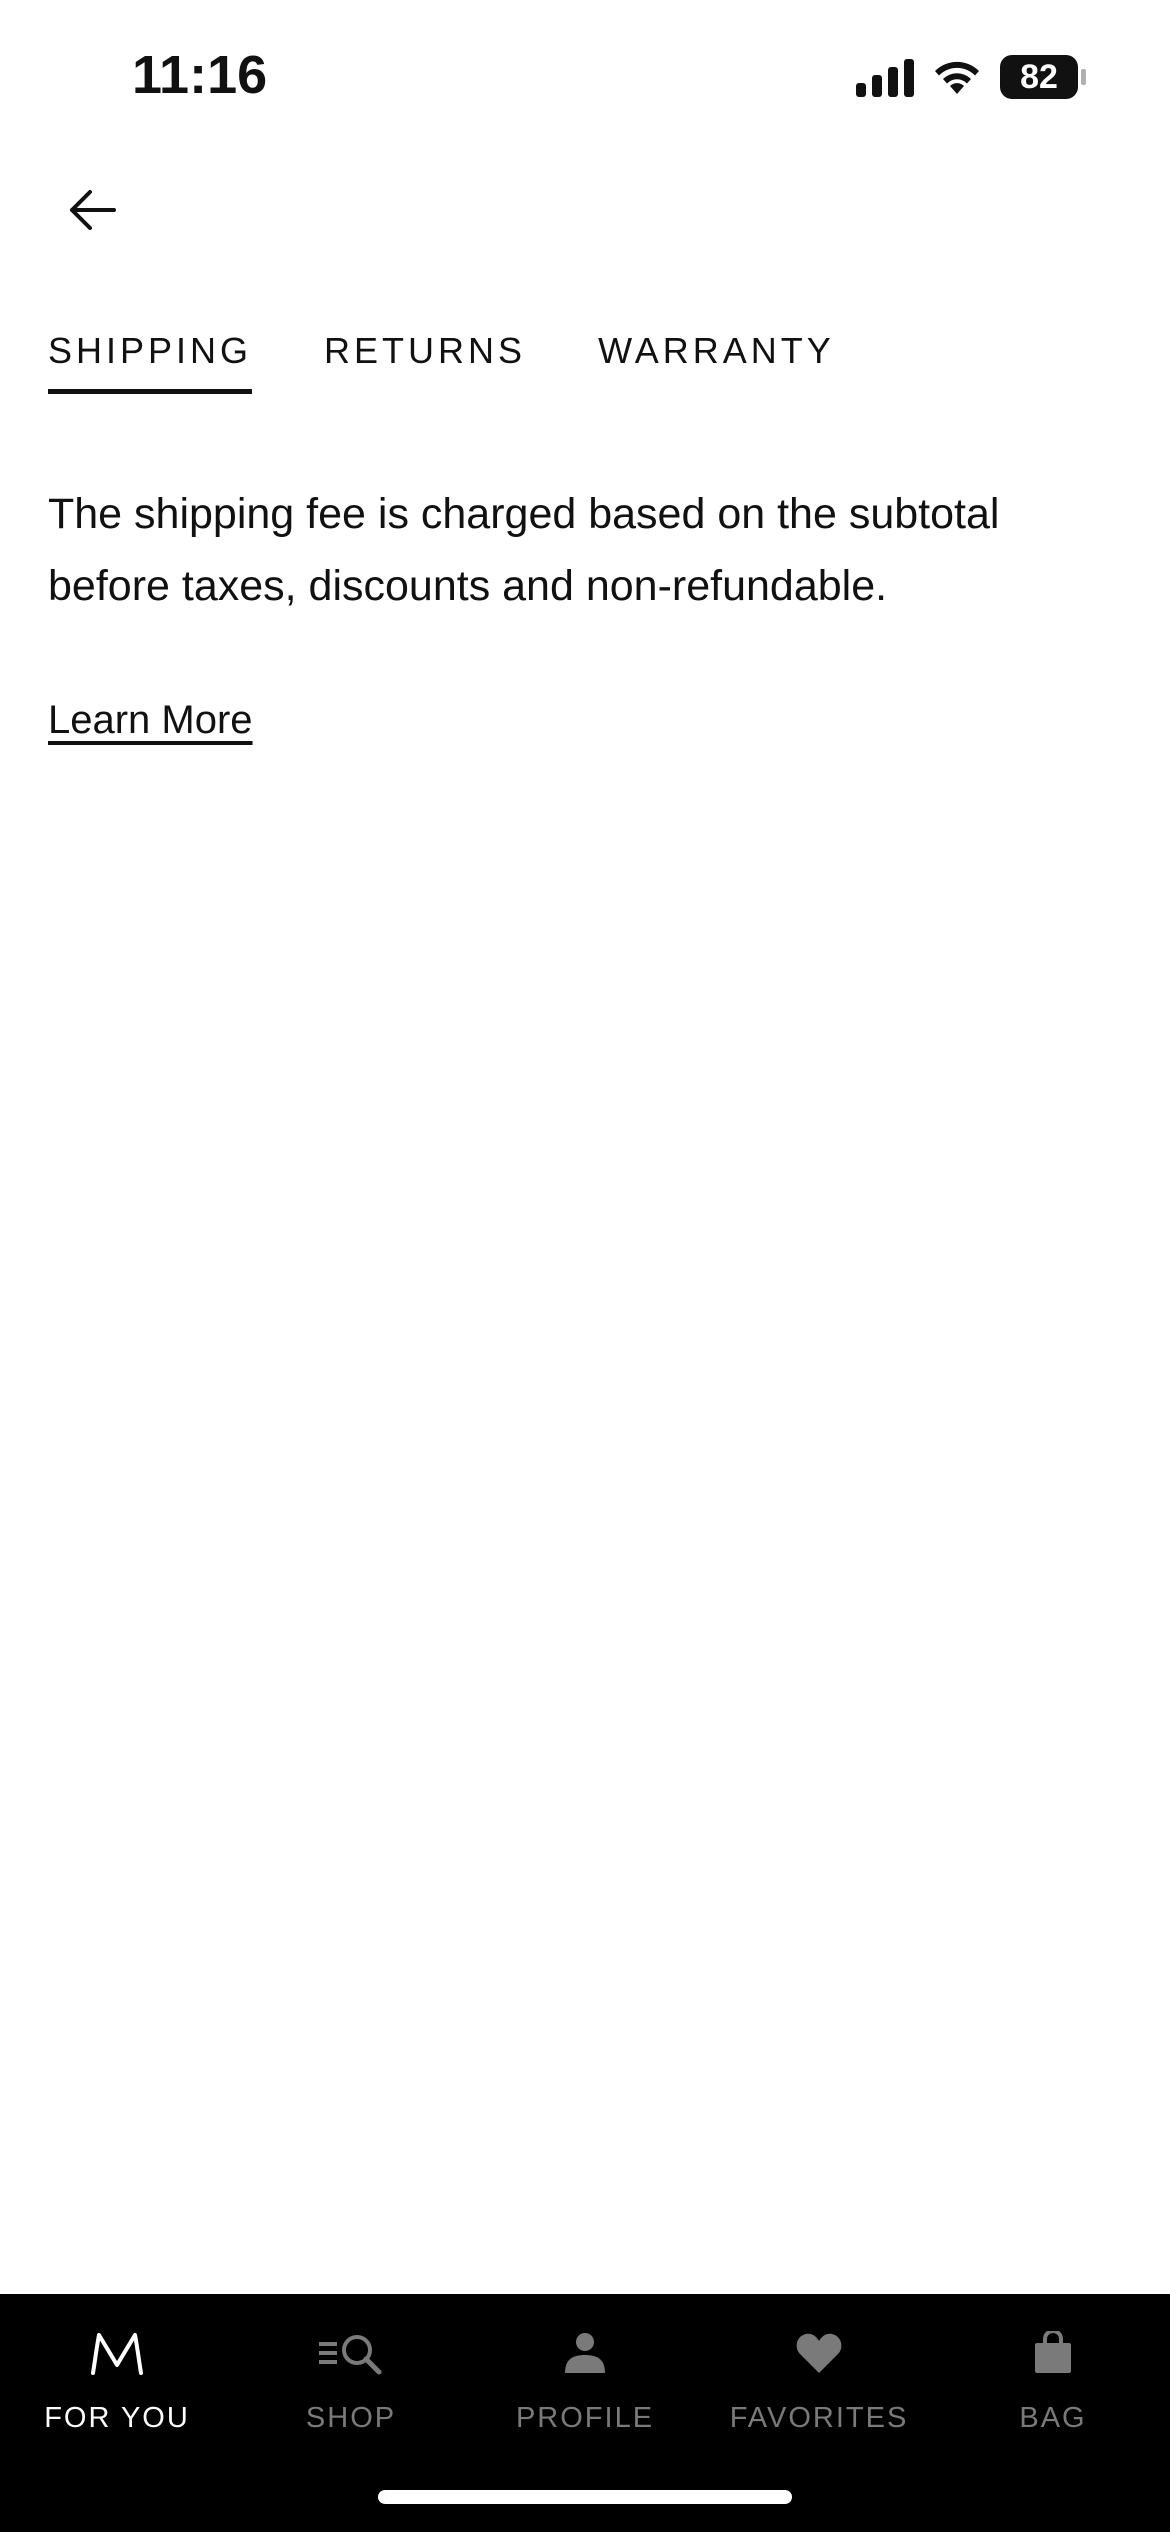 The height and width of the screenshot is (2532, 1170). What do you see at coordinates (585, 75) in the screenshot?
I see `status-bar: 11:16 82` at bounding box center [585, 75].